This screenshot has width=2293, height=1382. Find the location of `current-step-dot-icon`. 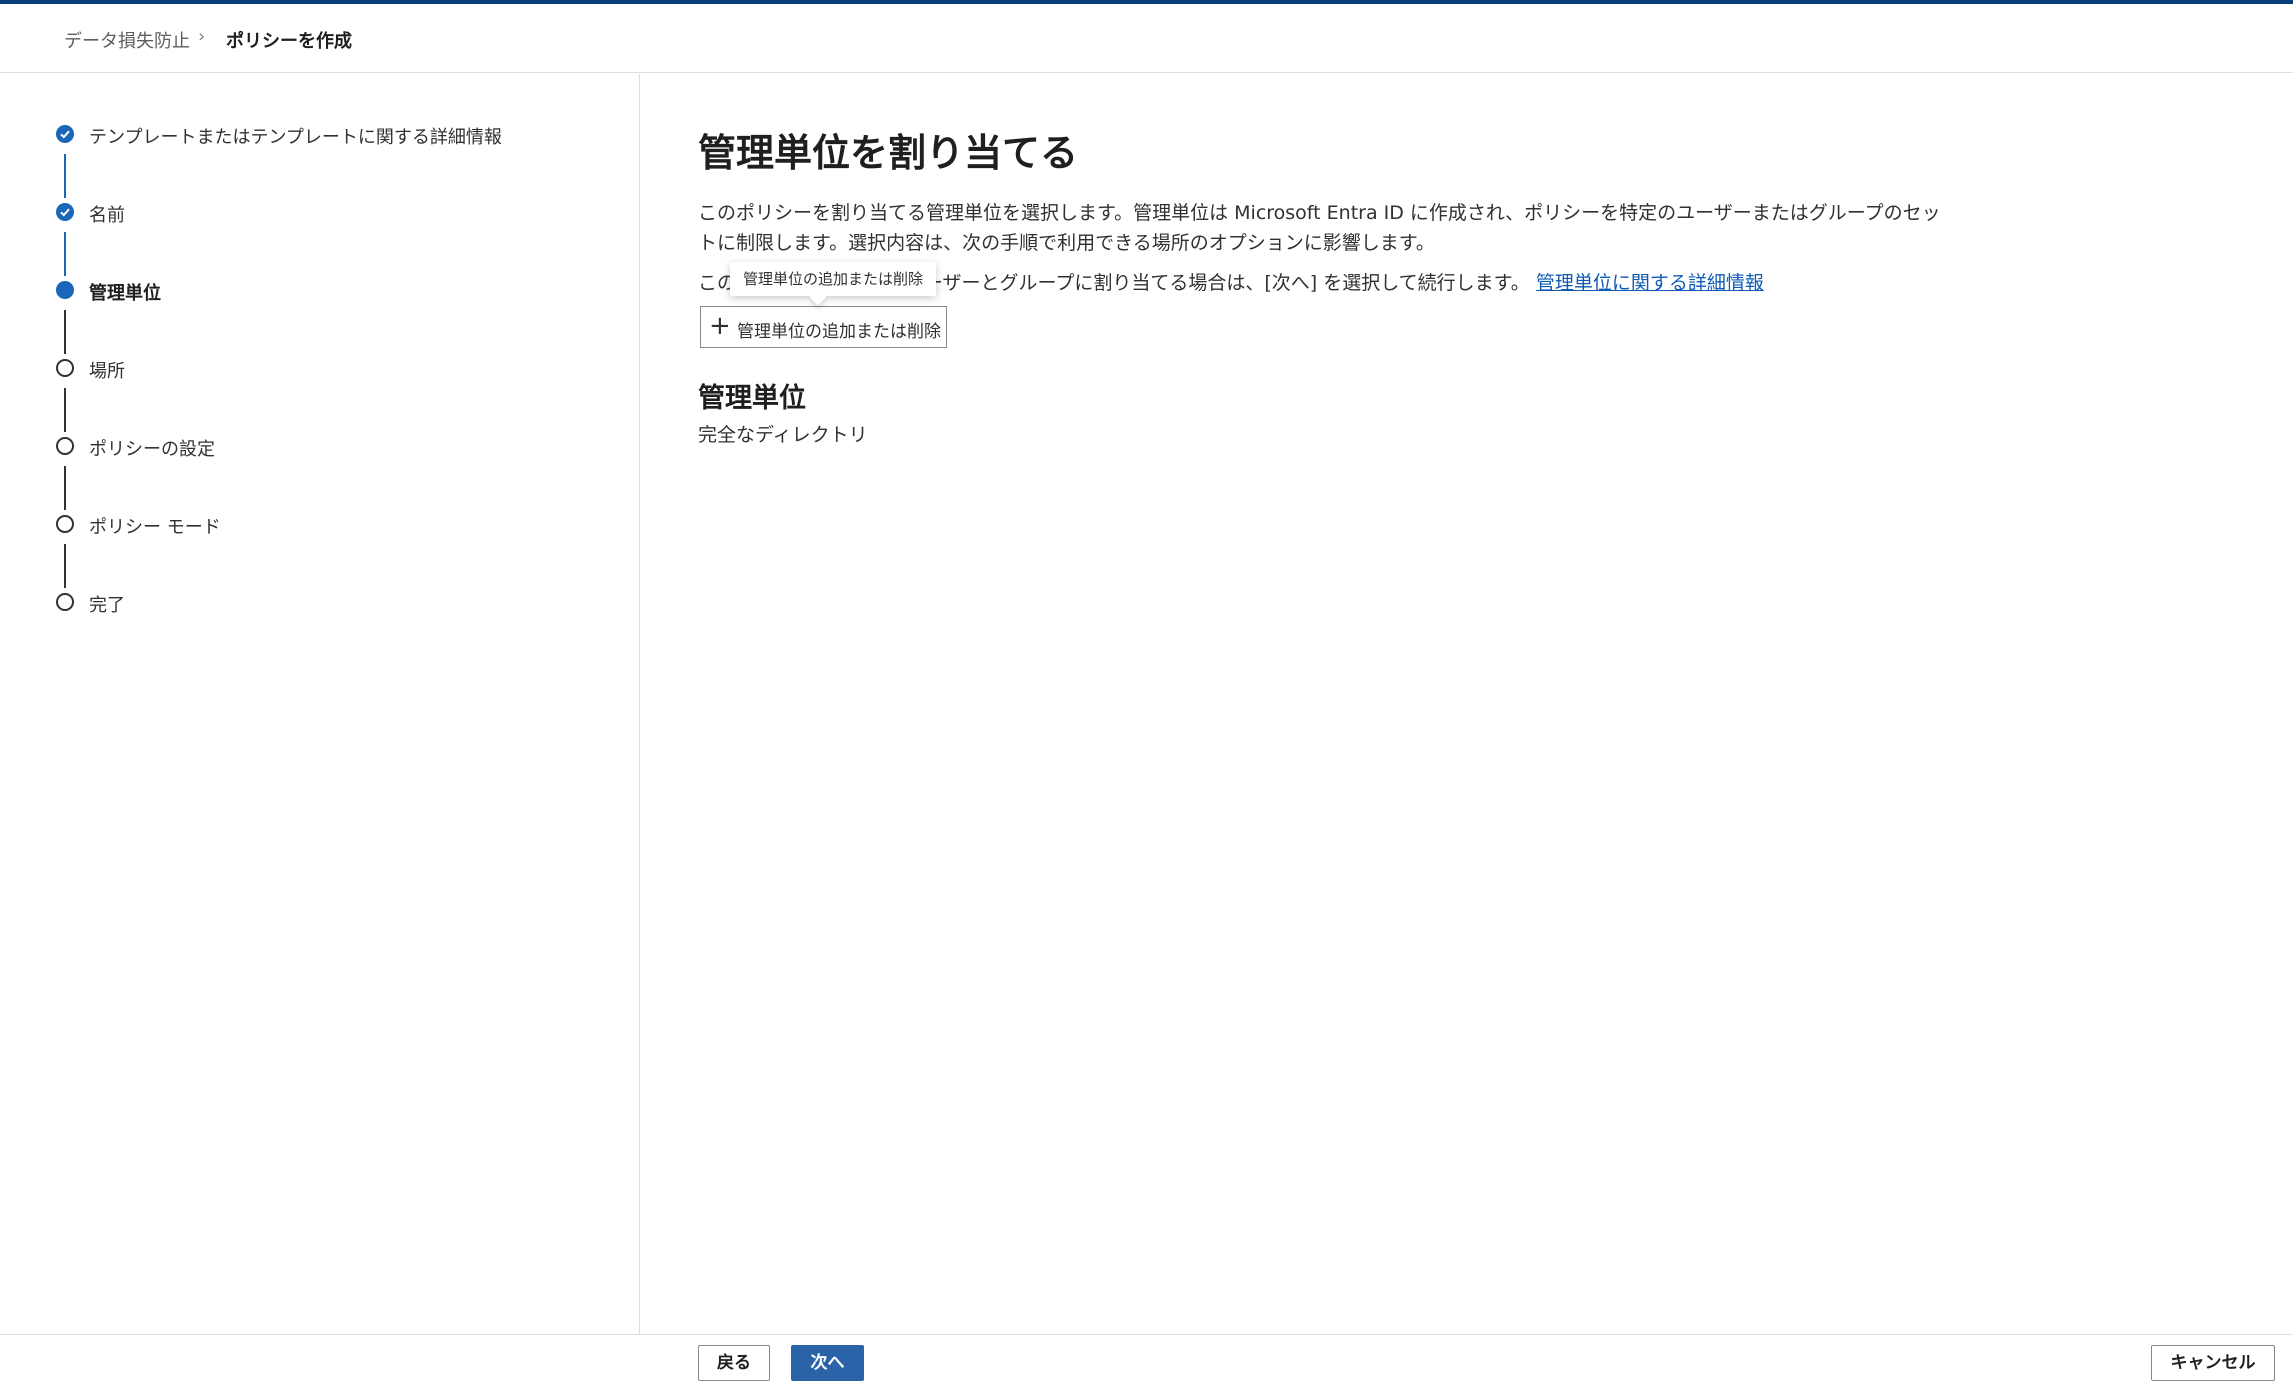

current-step-dot-icon is located at coordinates (65, 290).